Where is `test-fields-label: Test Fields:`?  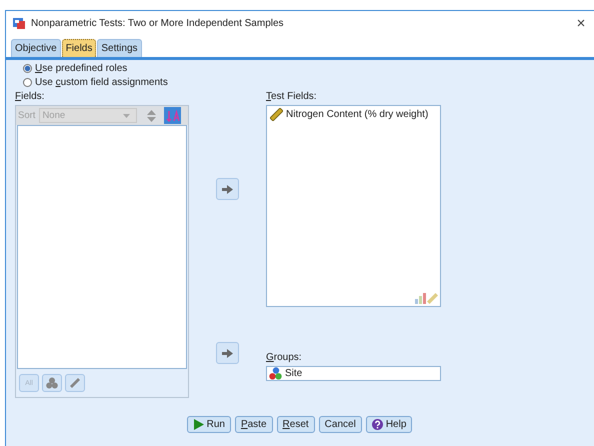
test-fields-label: Test Fields: is located at coordinates (291, 97).